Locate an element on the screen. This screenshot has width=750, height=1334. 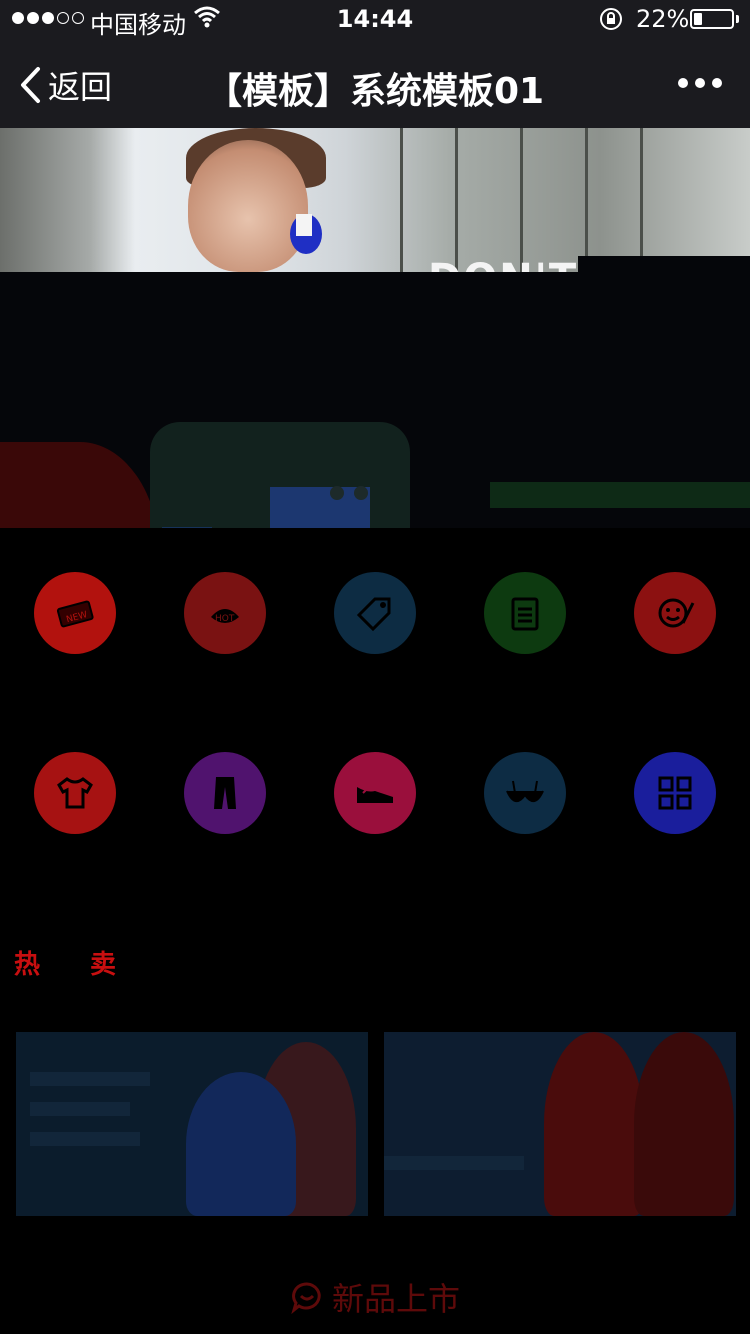
orientation-lock-icon is located at coordinates (611, 22).